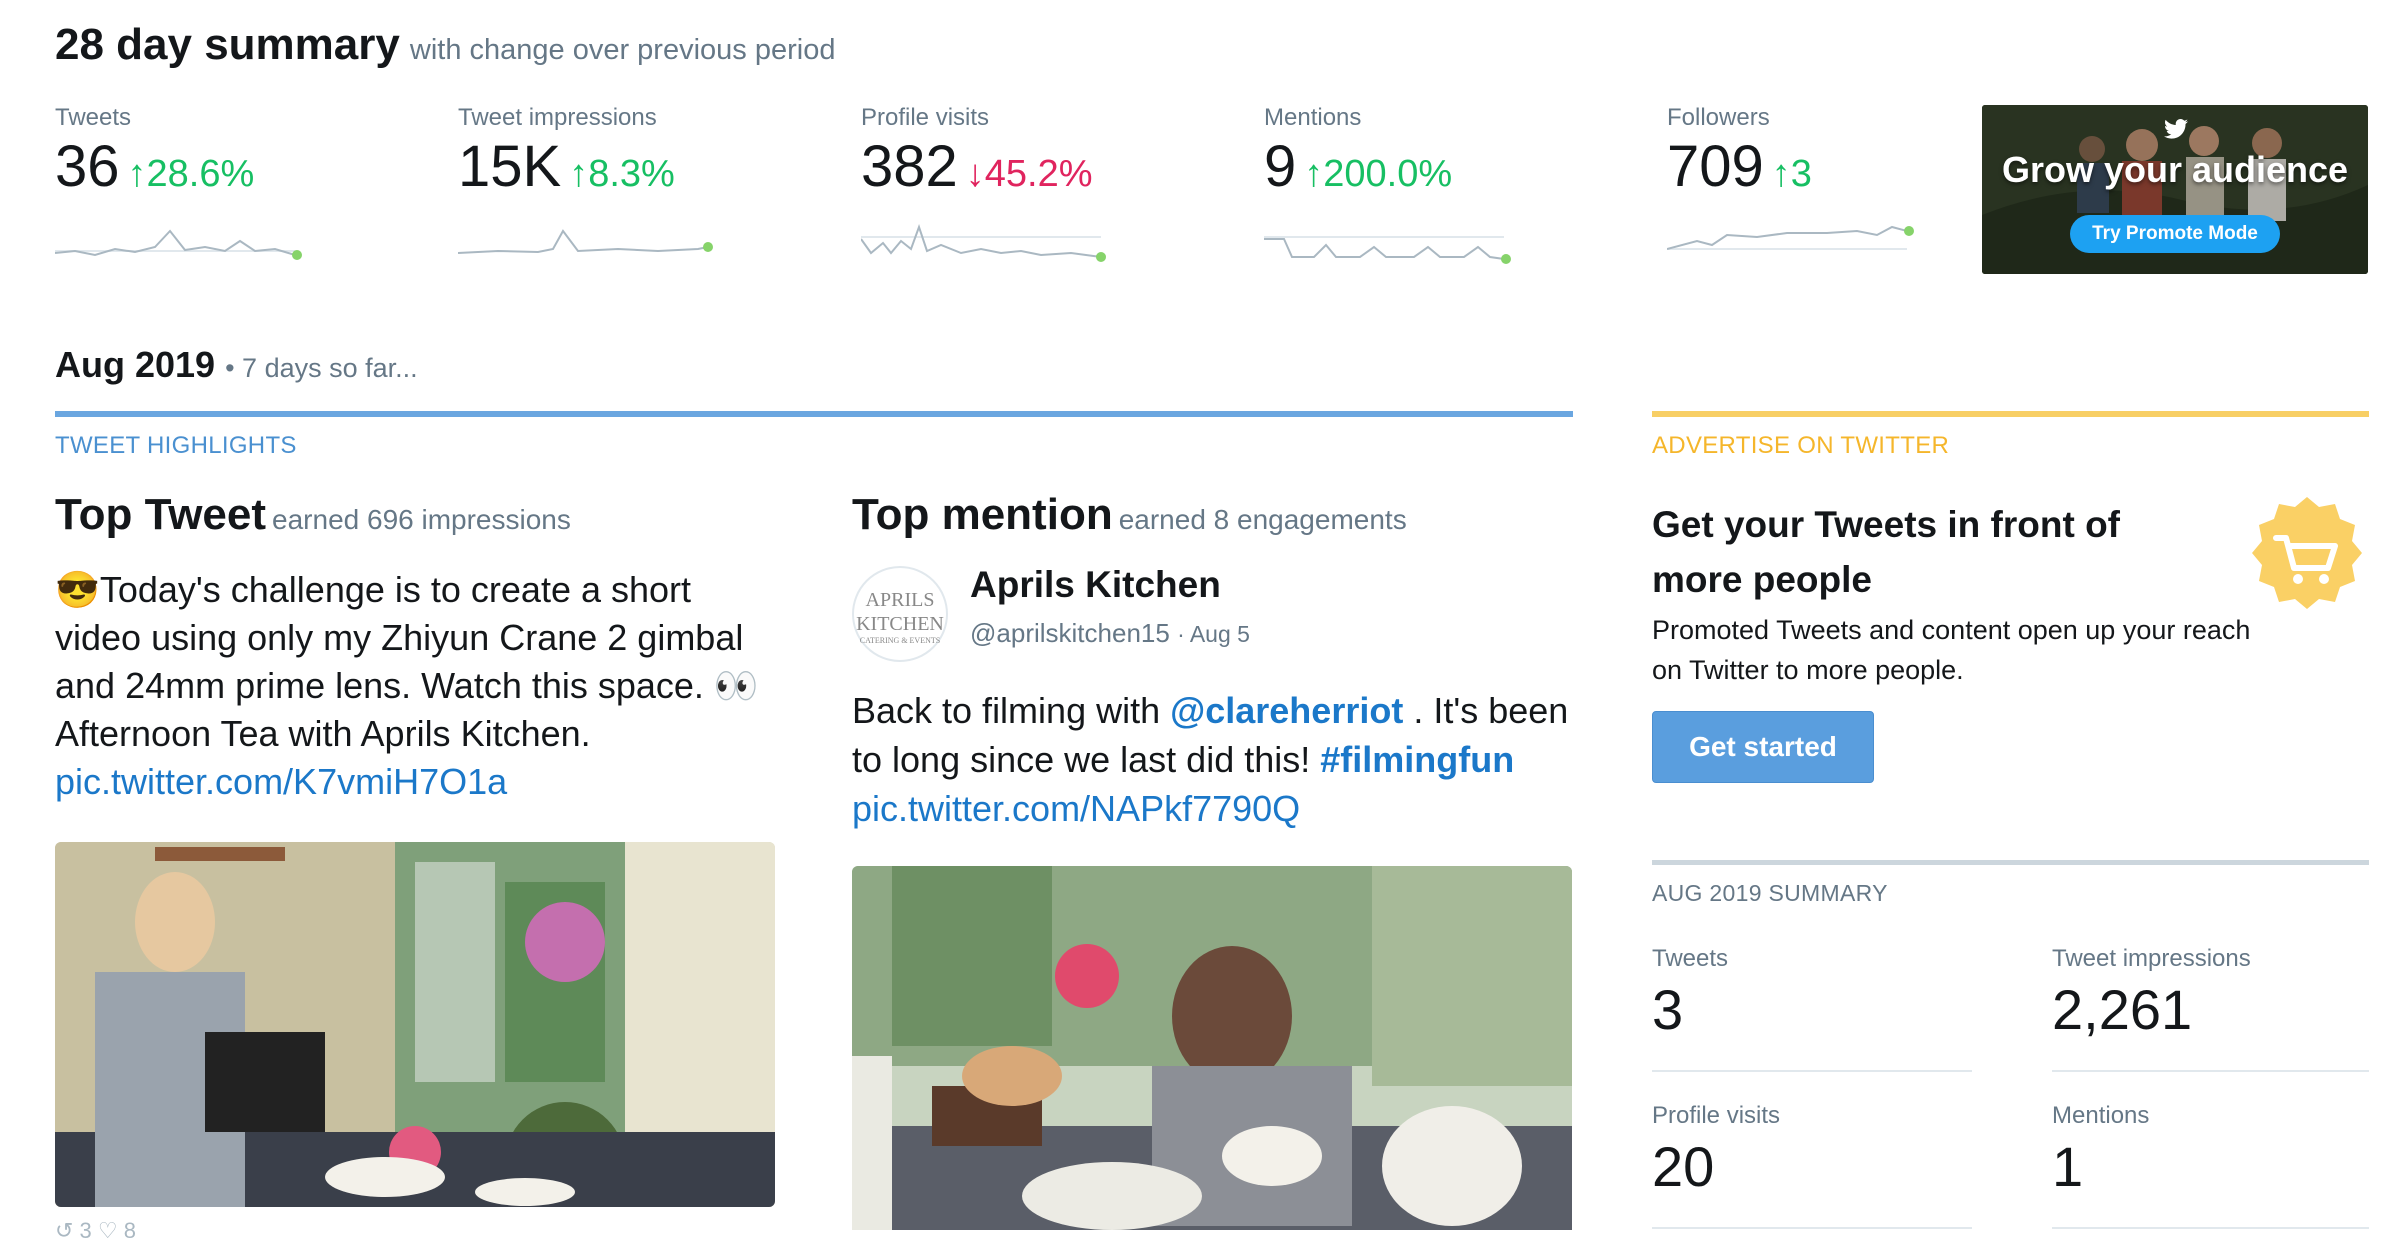 This screenshot has height=1244, width=2408. What do you see at coordinates (2175, 234) in the screenshot?
I see `try-promote-mode-button: Try Promote Mode` at bounding box center [2175, 234].